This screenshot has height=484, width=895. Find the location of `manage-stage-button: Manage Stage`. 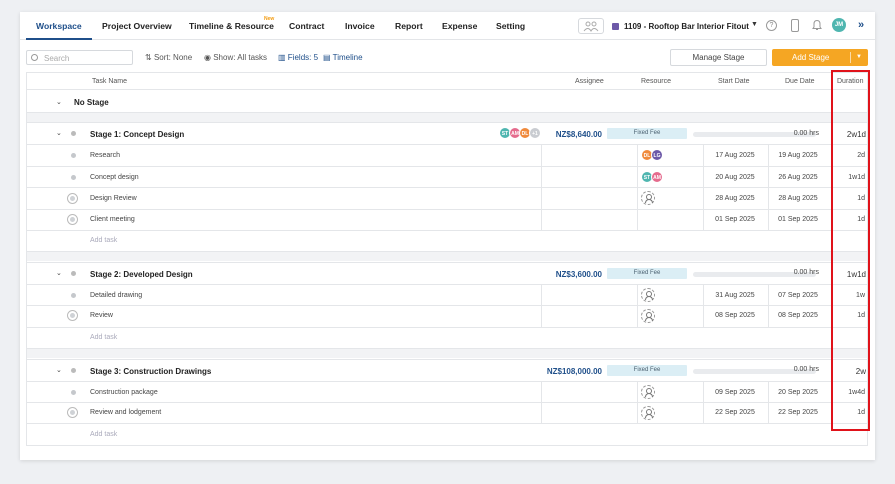

manage-stage-button: Manage Stage is located at coordinates (718, 57).